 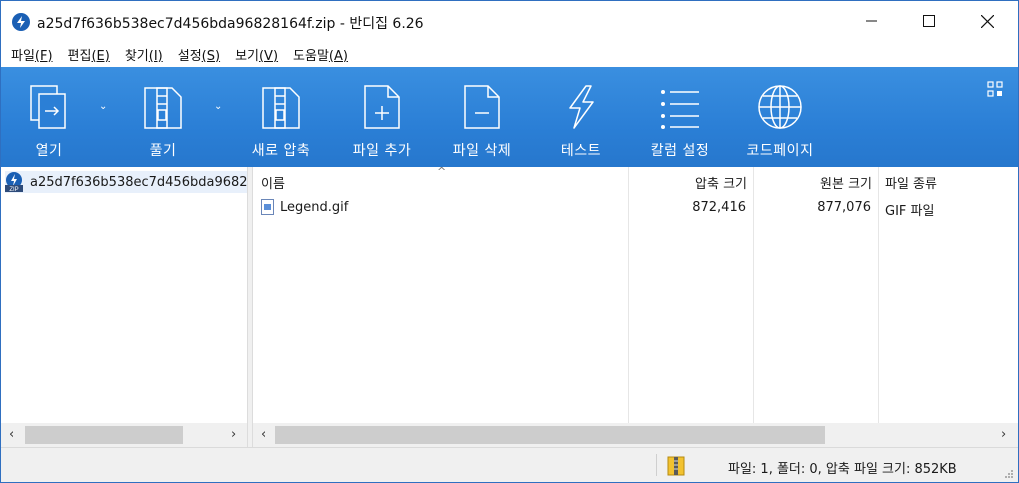 What do you see at coordinates (680, 151) in the screenshot?
I see `column-settings-label: 칼럼 설정` at bounding box center [680, 151].